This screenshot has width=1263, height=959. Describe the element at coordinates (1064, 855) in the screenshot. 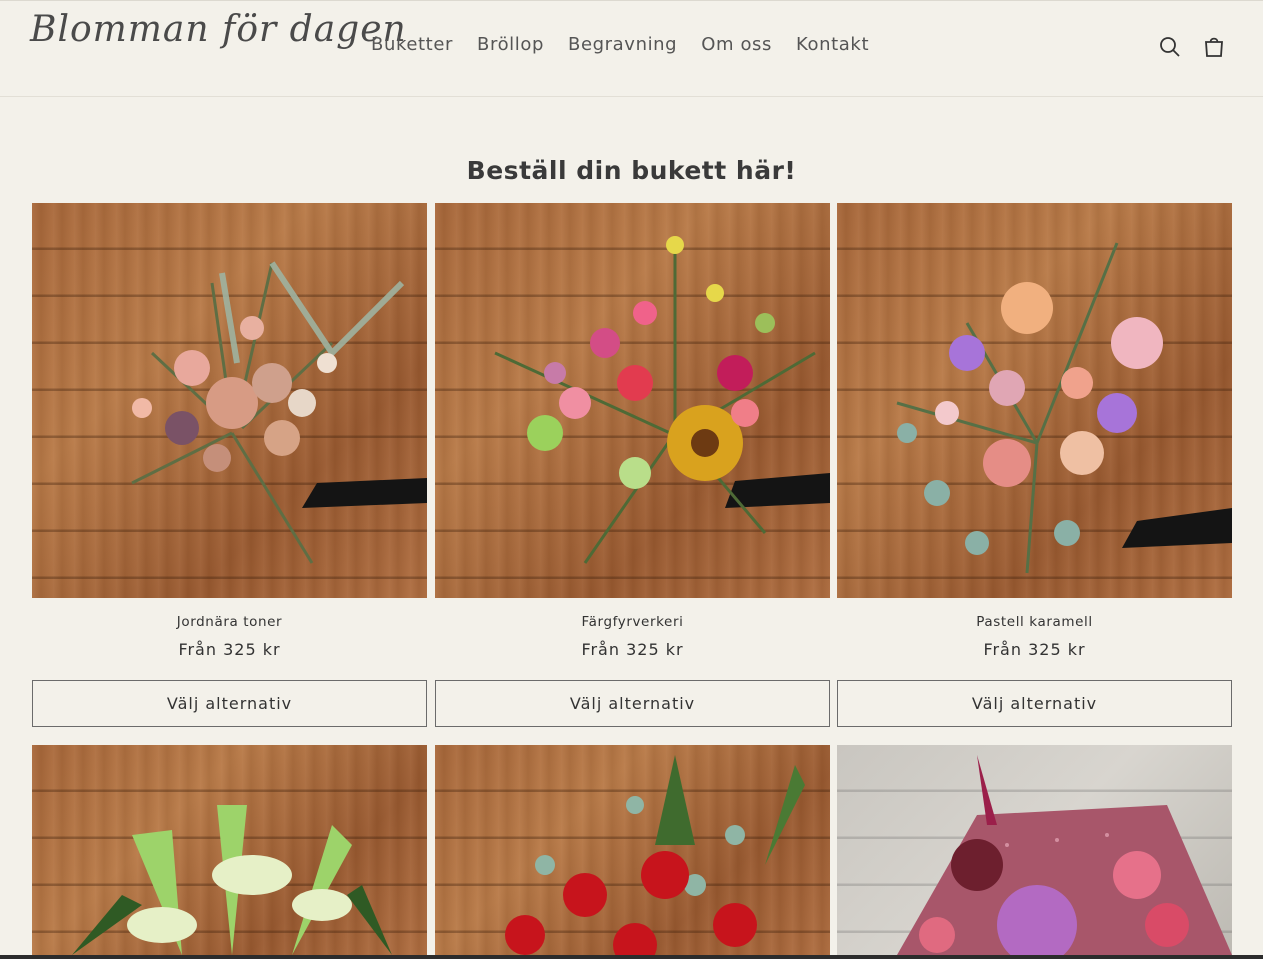

I see `pink-bouquet-illustration` at that location.